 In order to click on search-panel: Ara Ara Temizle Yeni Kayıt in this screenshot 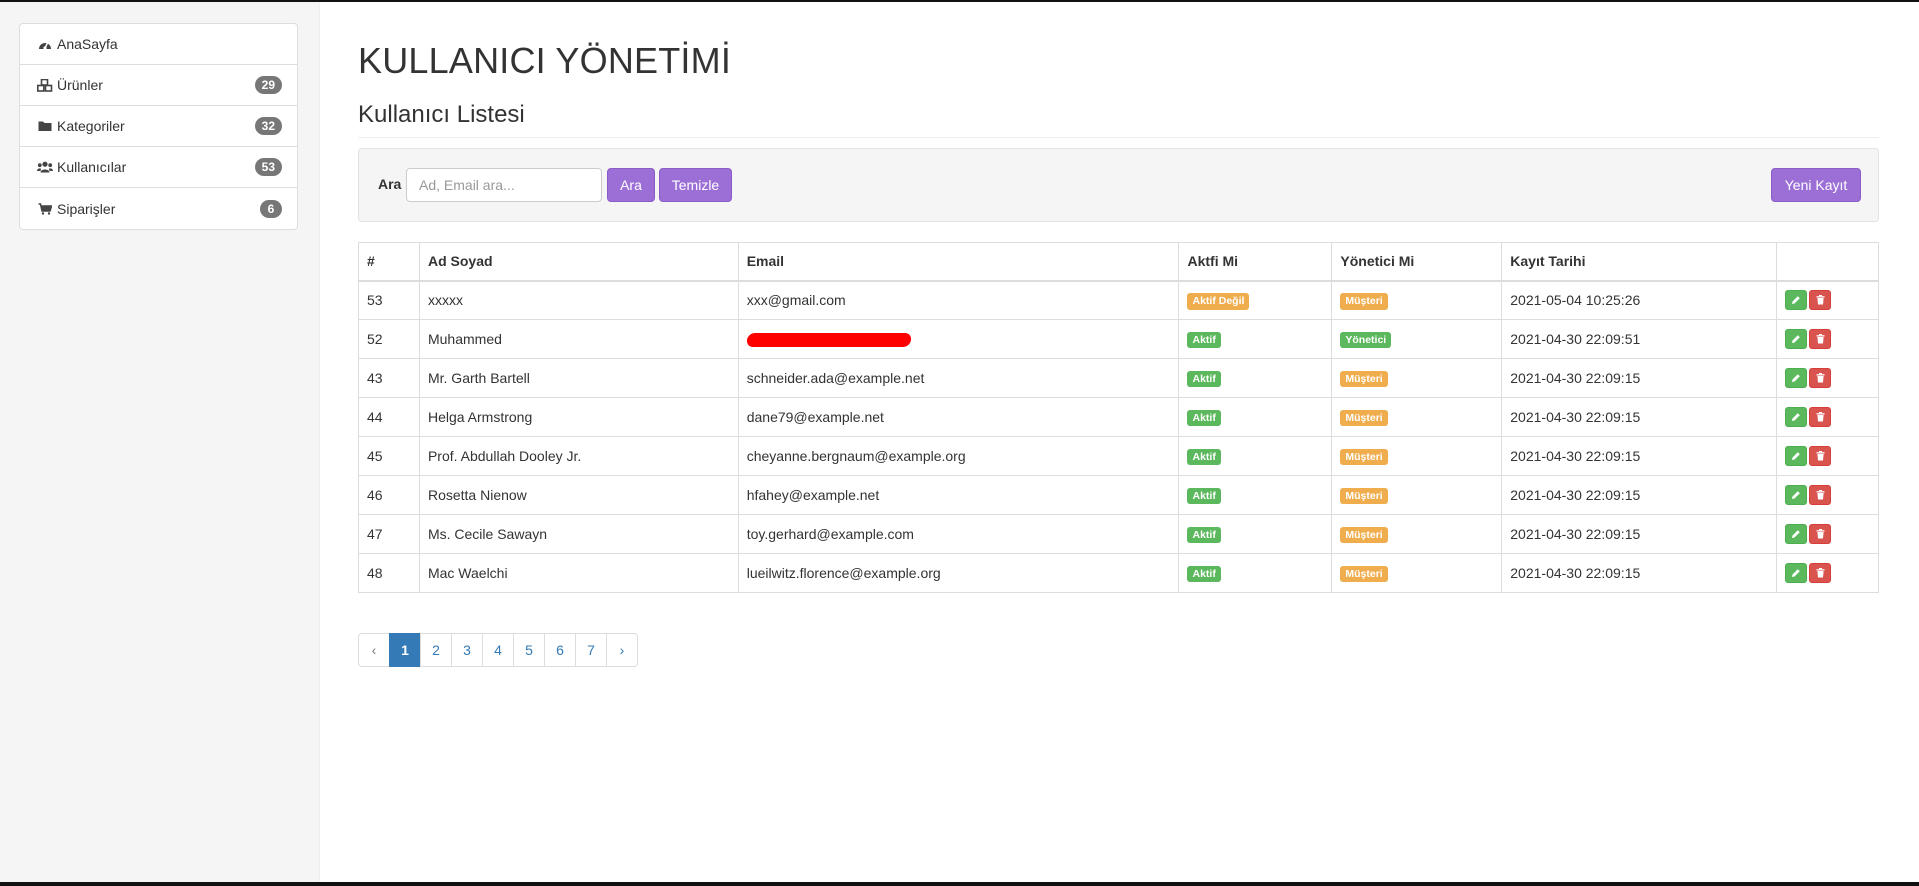, I will do `click(1118, 185)`.